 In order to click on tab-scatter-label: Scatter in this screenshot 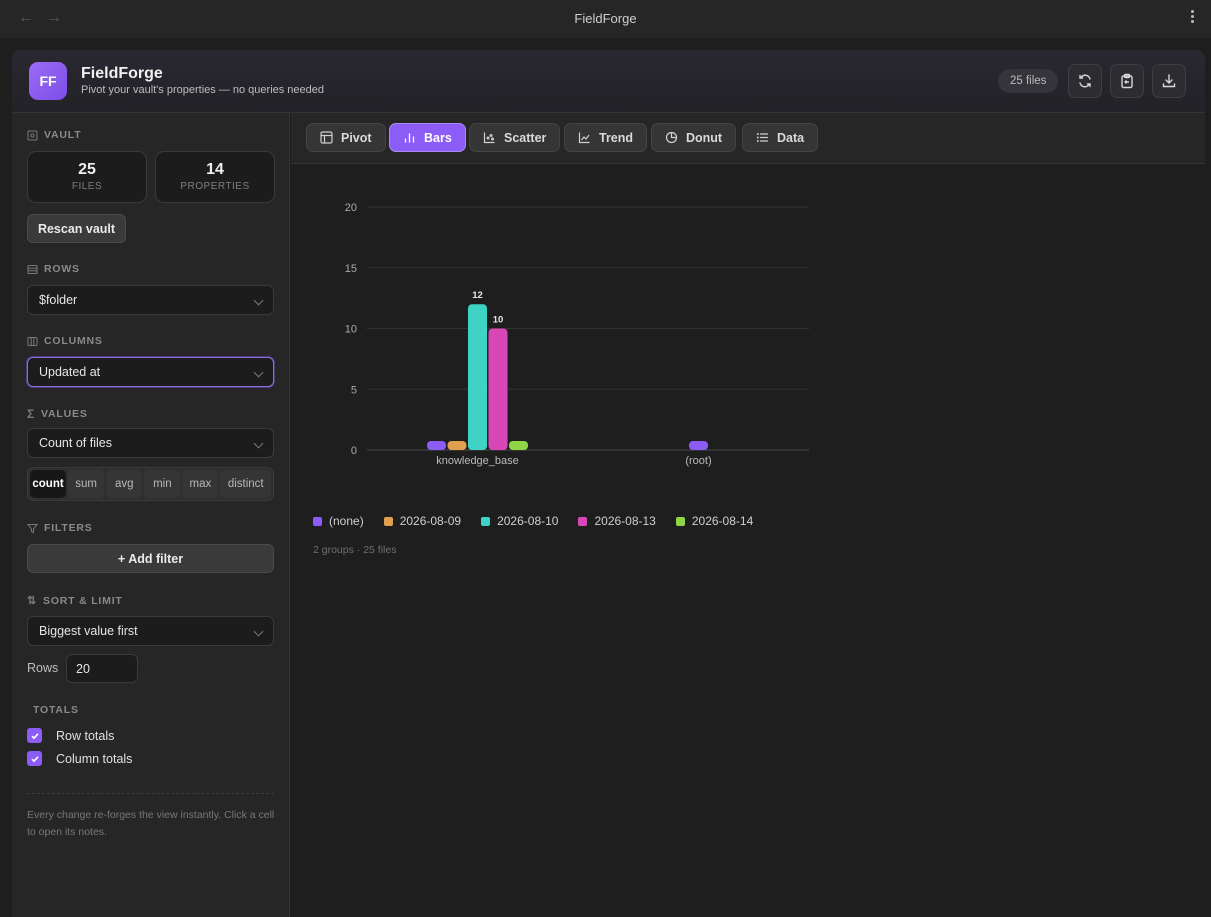, I will do `click(525, 137)`.